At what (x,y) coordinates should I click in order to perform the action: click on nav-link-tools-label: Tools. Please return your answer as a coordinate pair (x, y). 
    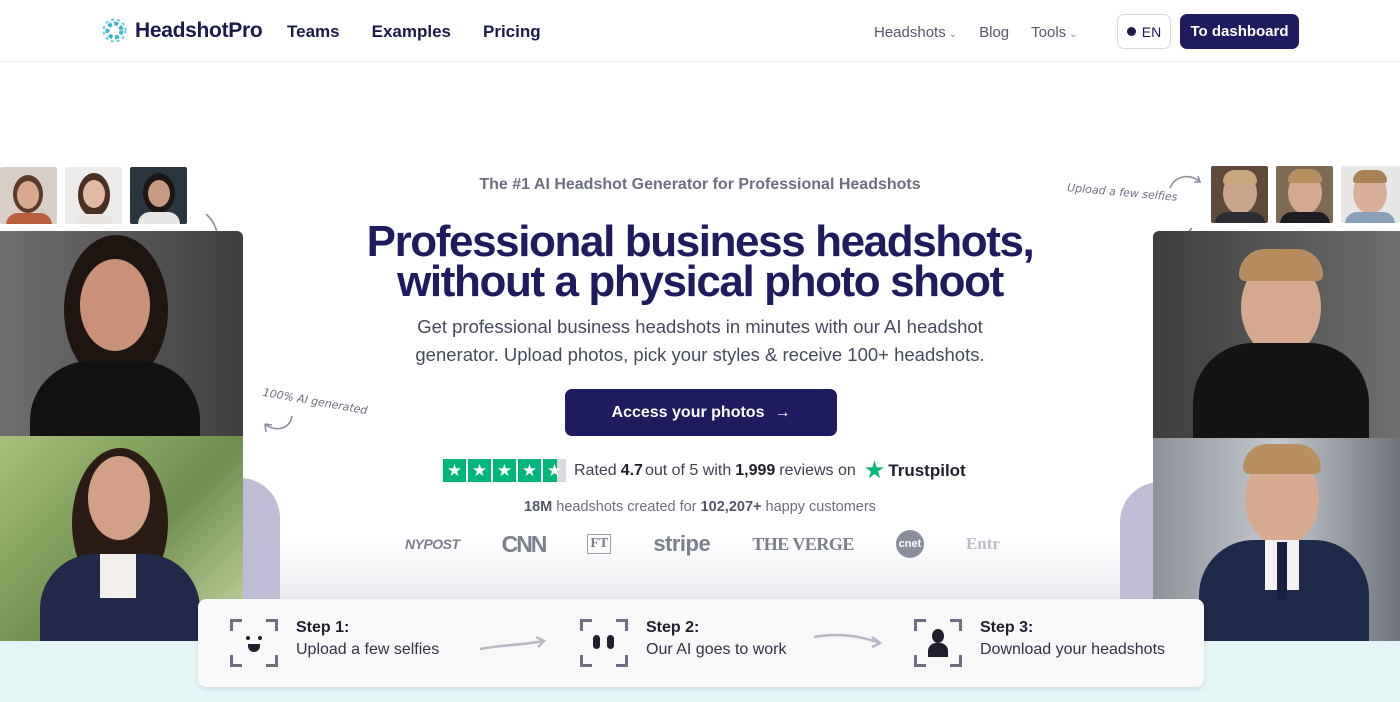
    Looking at the image, I should click on (1049, 32).